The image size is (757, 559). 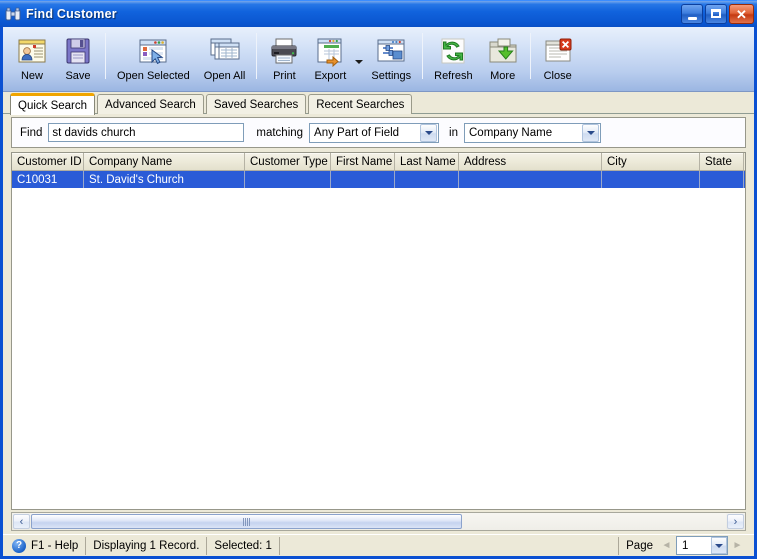 I want to click on grid-column-header: First Name, so click(x=363, y=161).